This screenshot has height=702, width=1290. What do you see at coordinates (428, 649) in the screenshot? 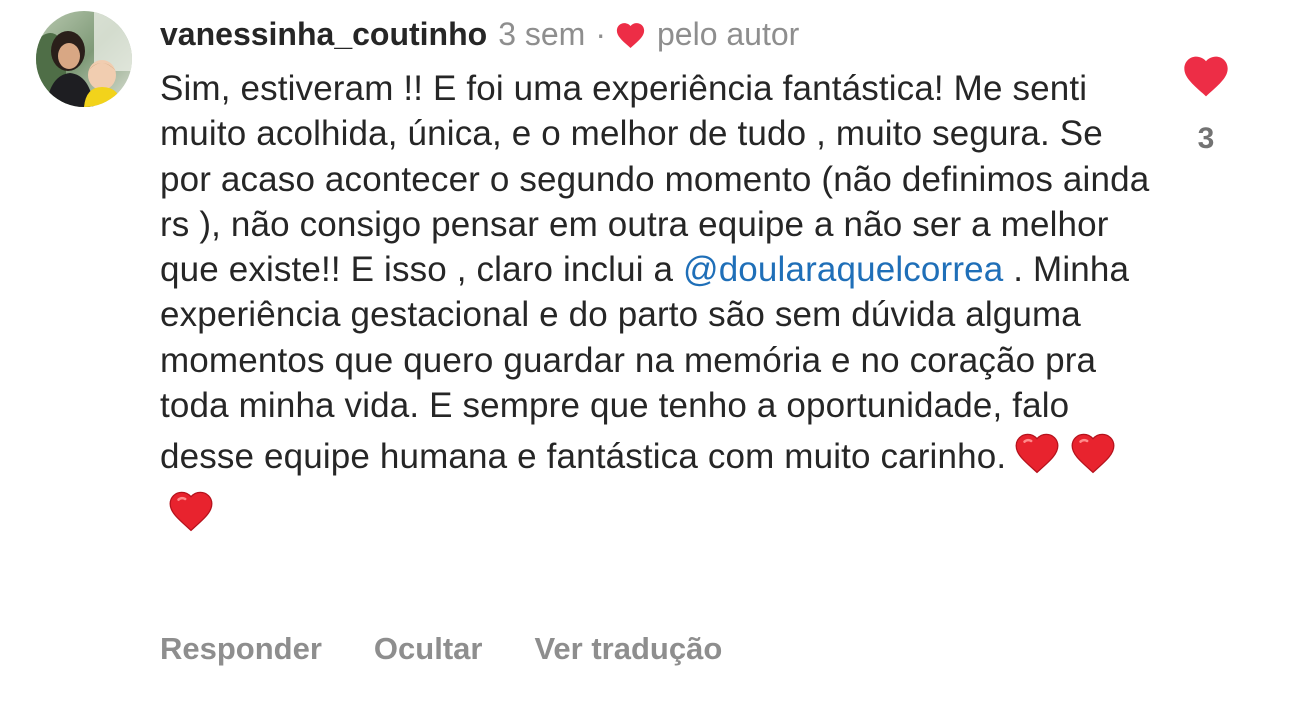
I see `hide-button: Ocultar` at bounding box center [428, 649].